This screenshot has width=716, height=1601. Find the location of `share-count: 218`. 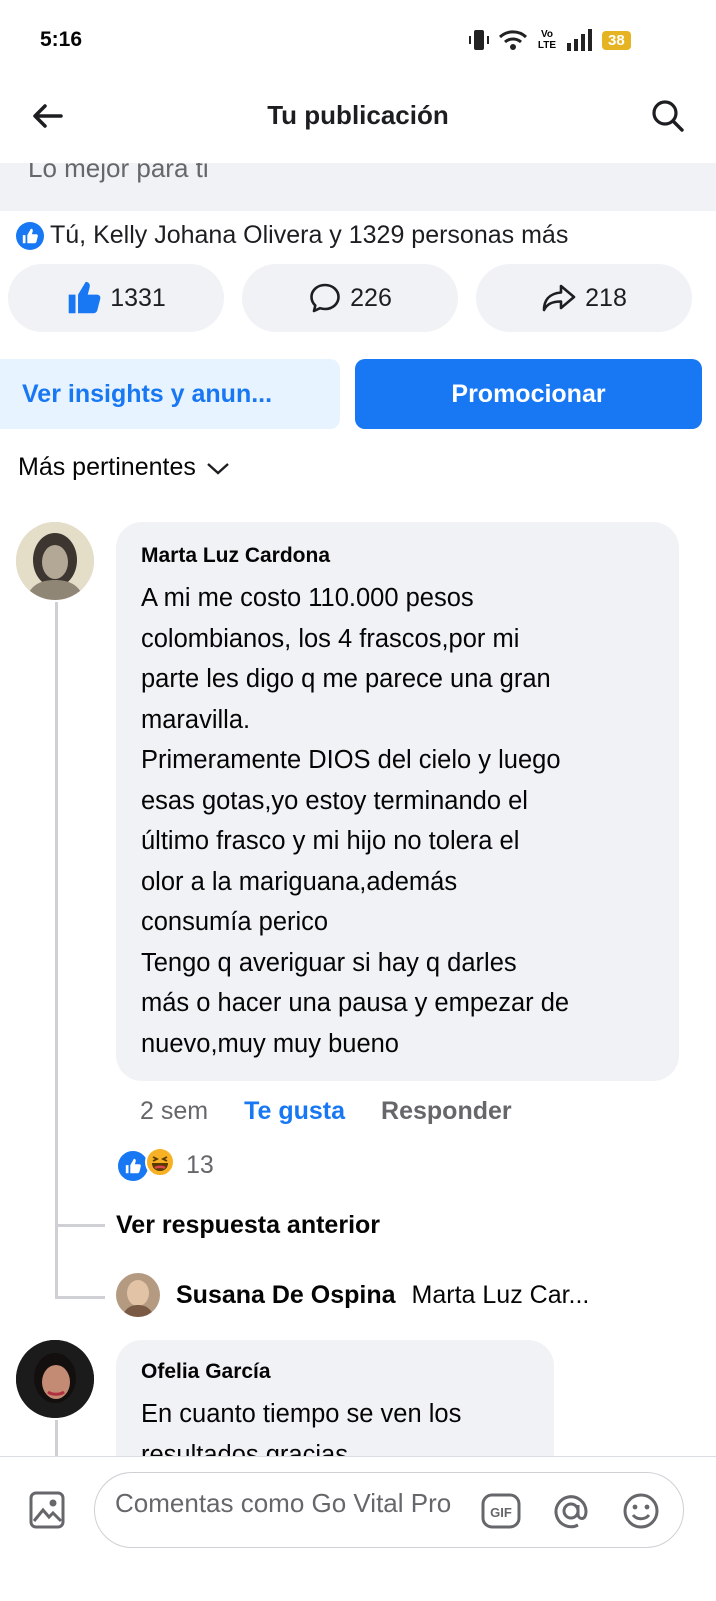

share-count: 218 is located at coordinates (606, 297).